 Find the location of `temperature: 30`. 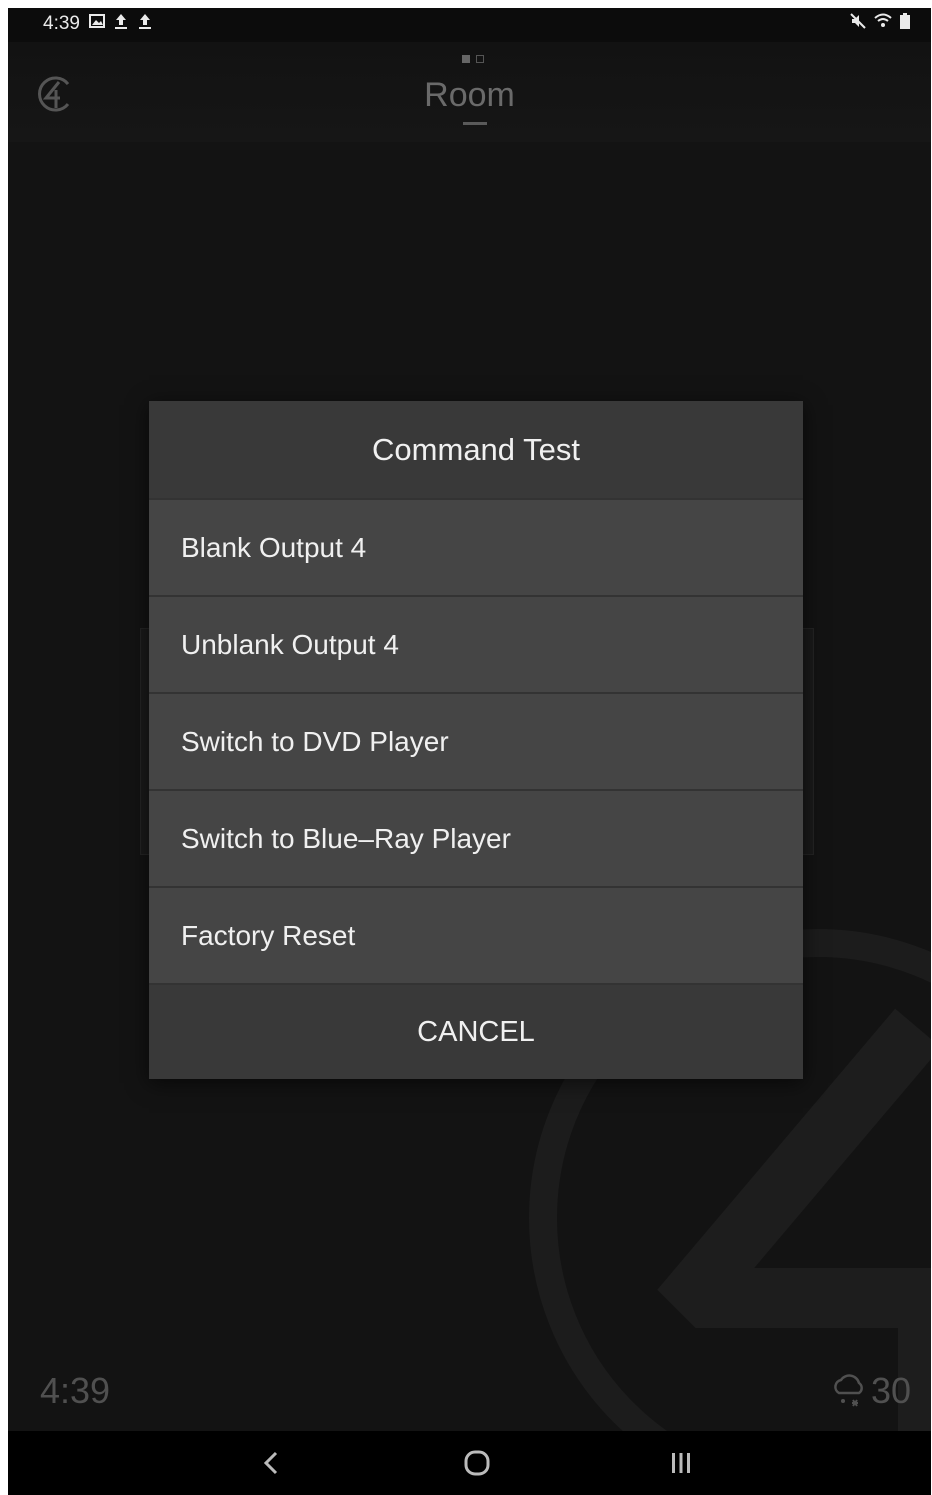

temperature: 30 is located at coordinates (890, 1390).